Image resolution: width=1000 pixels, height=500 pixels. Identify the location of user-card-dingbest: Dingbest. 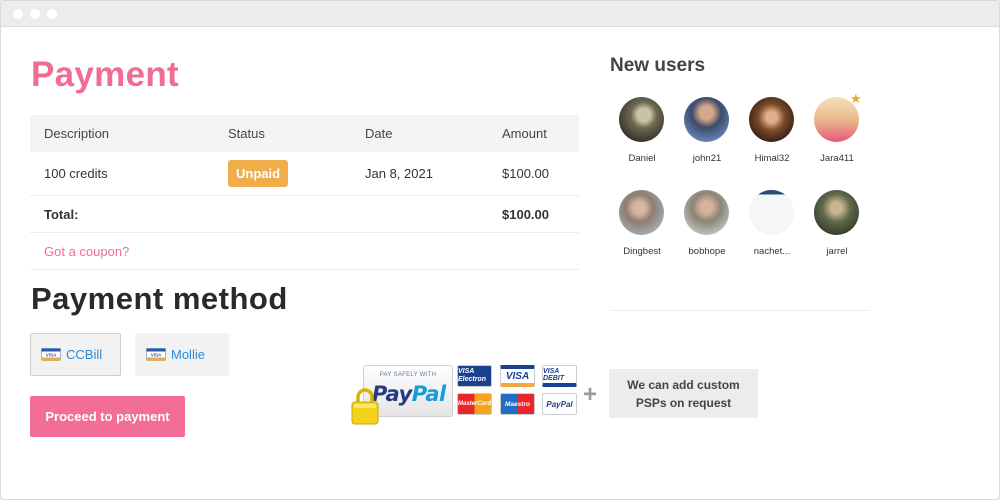
(642, 227).